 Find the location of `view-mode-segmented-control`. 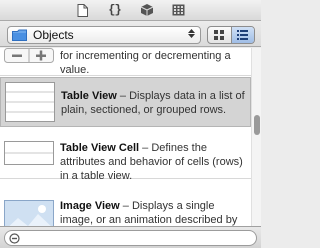

view-mode-segmented-control is located at coordinates (231, 35).